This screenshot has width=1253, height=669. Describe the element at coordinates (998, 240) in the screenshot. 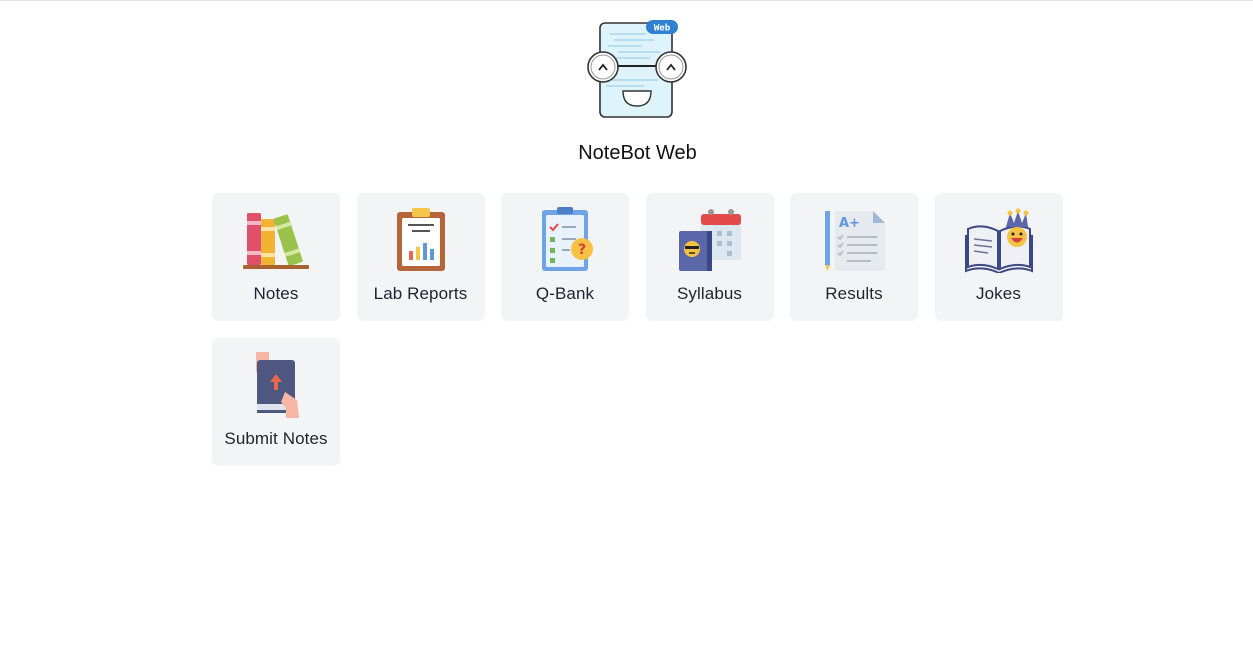

I see `jester-book-icon` at that location.